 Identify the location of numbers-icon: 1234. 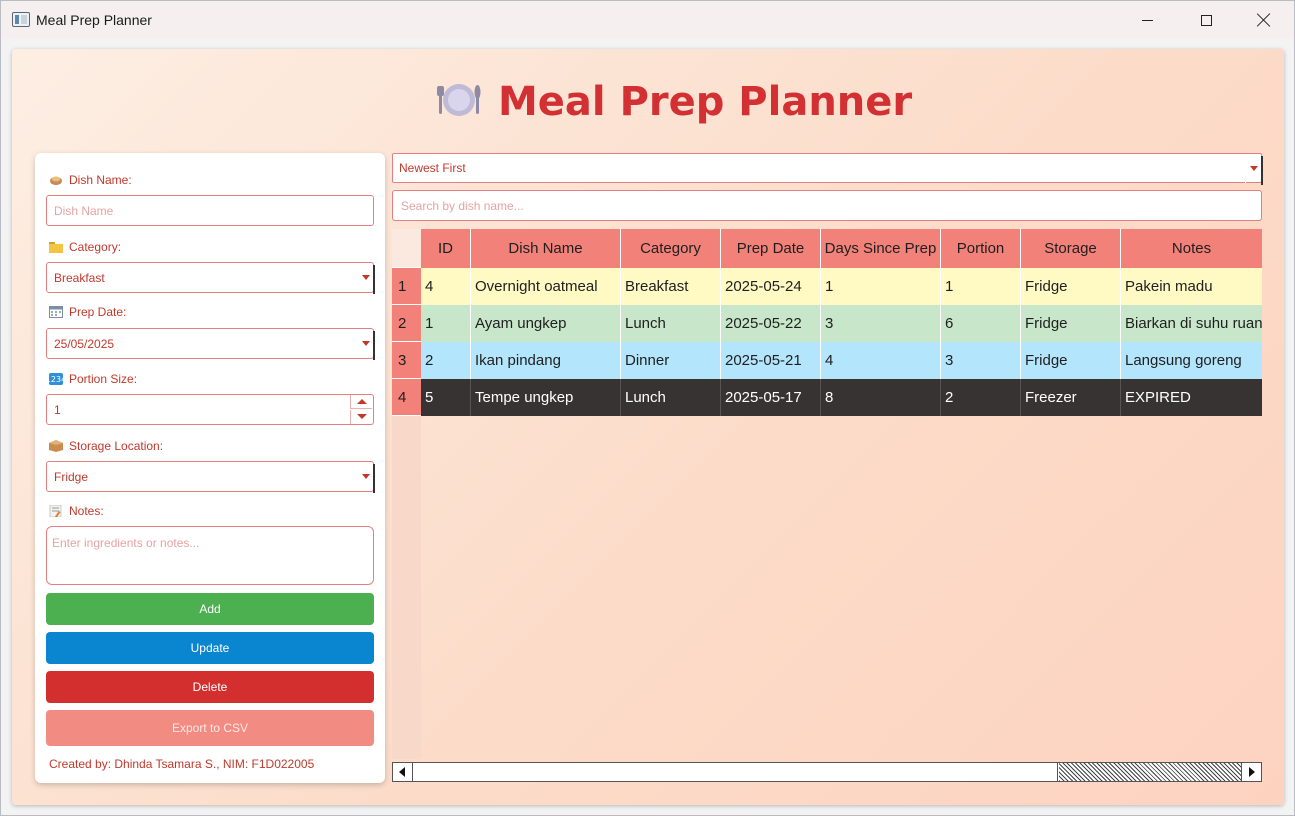
(56, 379).